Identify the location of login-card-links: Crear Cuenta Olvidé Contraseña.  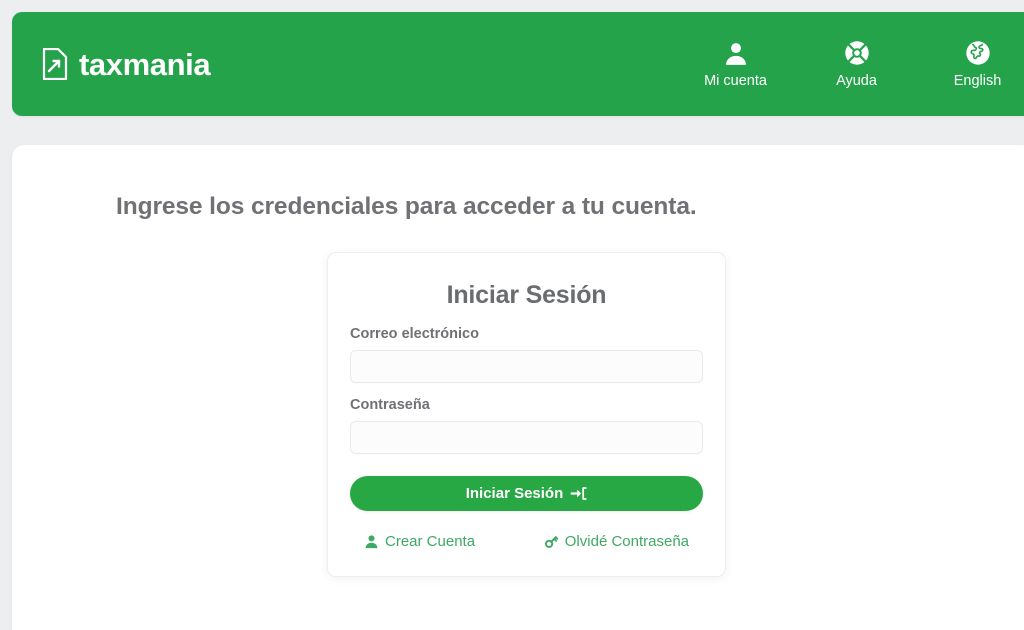
(526, 541).